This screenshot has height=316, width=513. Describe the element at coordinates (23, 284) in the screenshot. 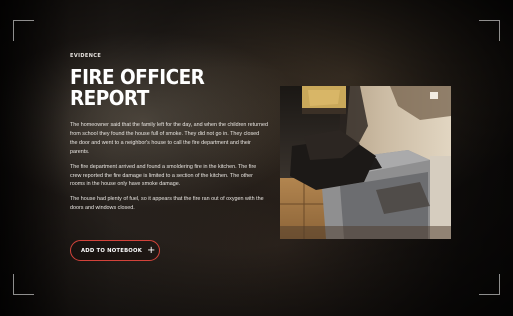

I see `frame-corner-bottom-left` at that location.